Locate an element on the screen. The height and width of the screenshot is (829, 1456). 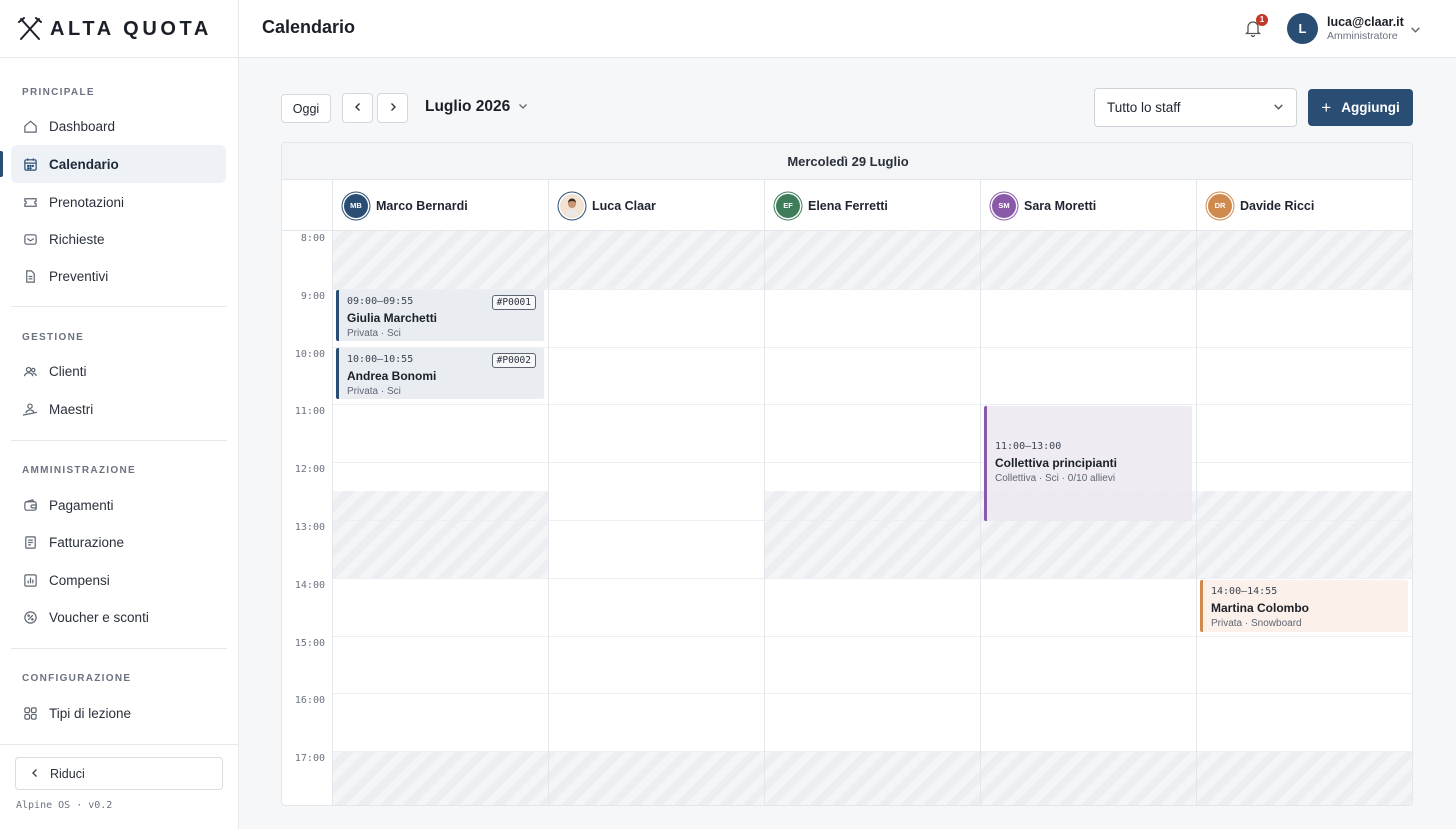
staff-name: Elena Ferretti is located at coordinates (848, 205).